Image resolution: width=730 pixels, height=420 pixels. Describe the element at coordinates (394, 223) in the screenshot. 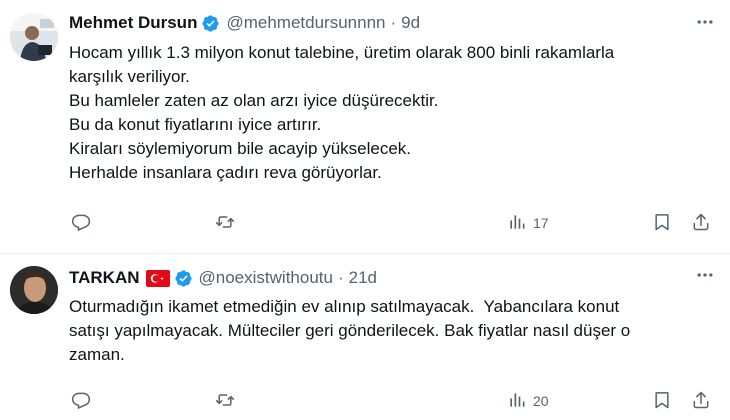

I see `tweet-actions: 17` at that location.